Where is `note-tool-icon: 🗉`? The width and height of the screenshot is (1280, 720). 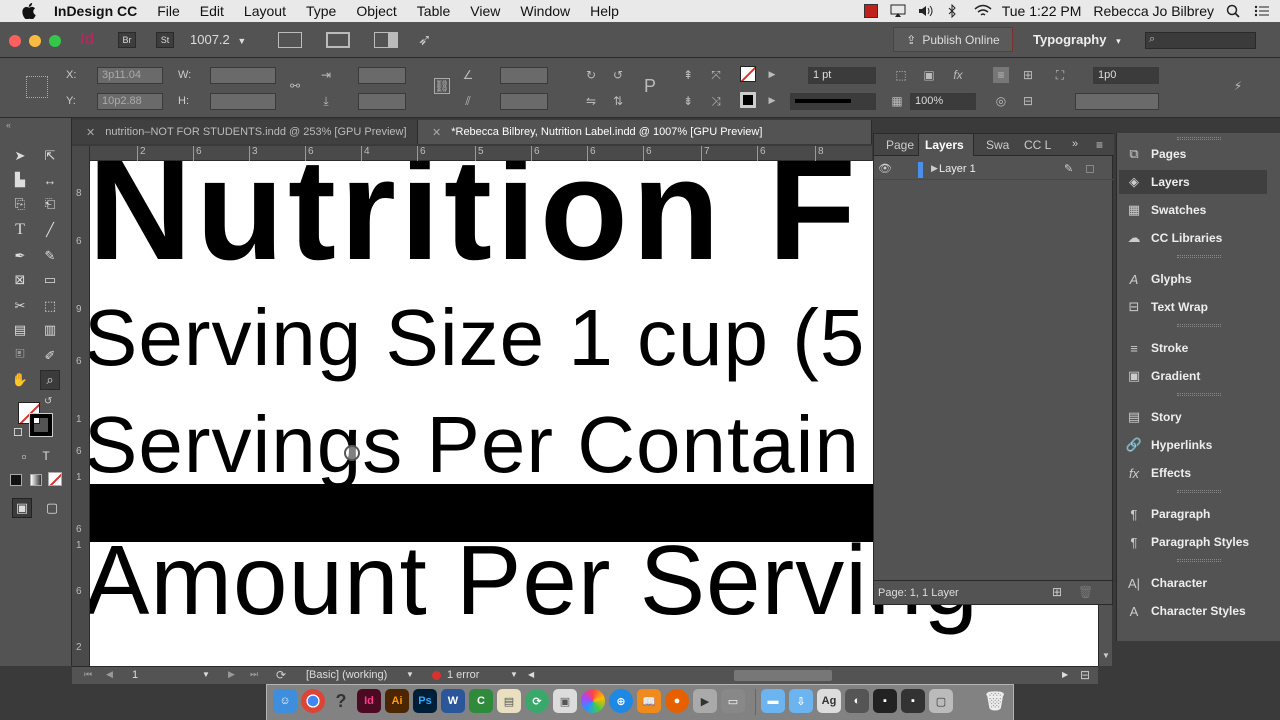
note-tool-icon: 🗉 is located at coordinates (20, 356).